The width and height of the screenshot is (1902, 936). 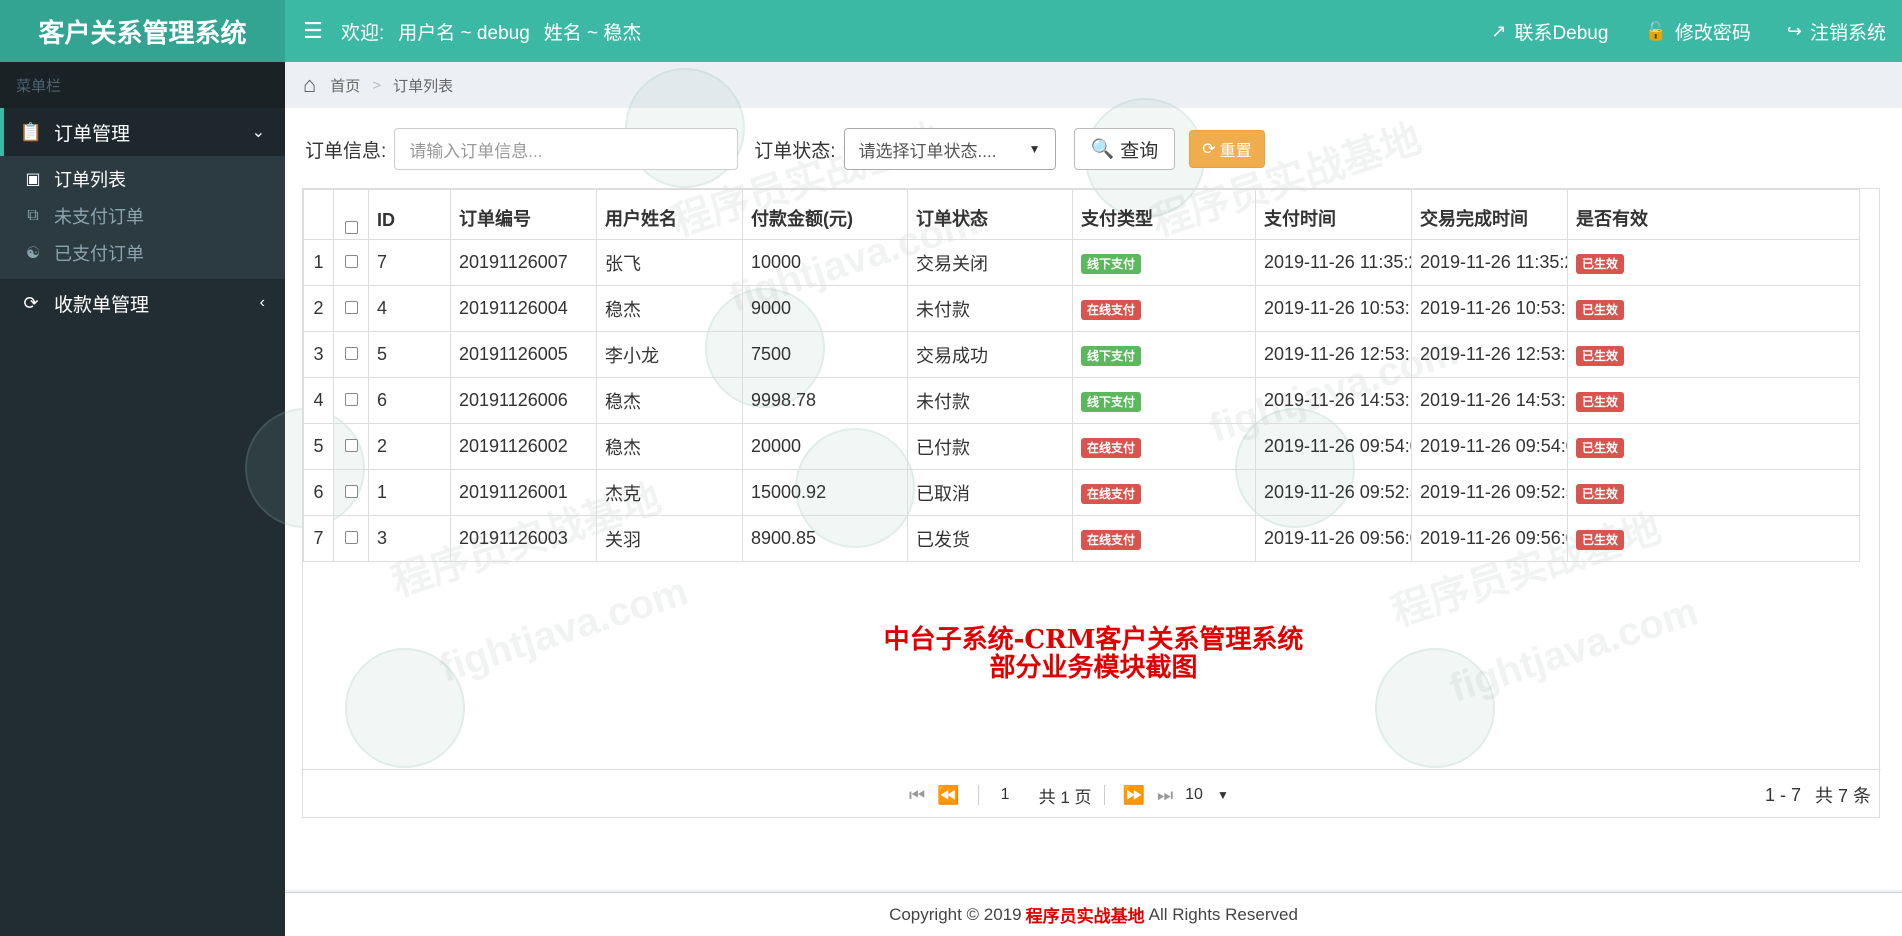 I want to click on logout-link: ↪ 注销系统, so click(x=1836, y=31).